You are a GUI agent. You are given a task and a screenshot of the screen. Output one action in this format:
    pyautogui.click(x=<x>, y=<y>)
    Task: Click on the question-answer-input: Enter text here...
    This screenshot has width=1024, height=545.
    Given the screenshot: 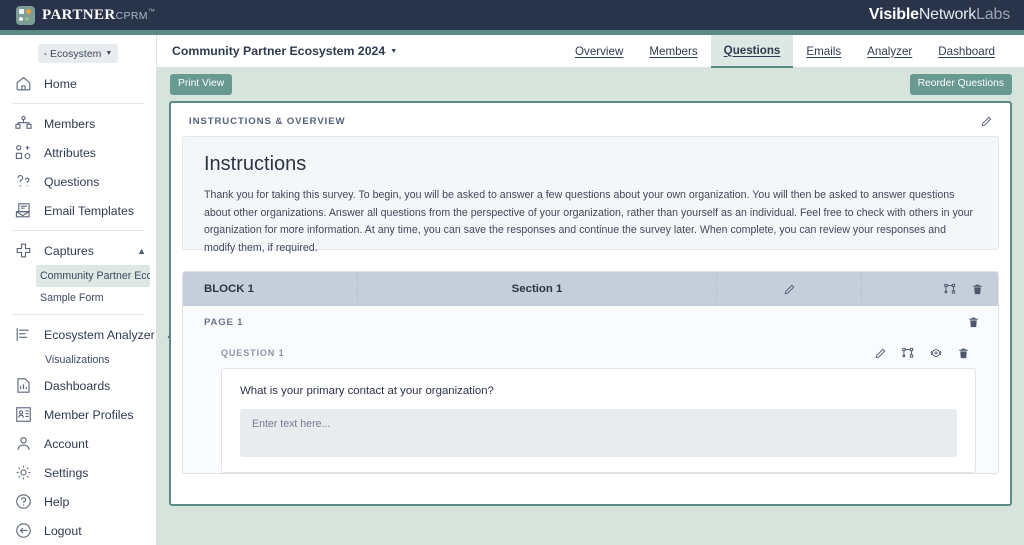 What is the action you would take?
    pyautogui.click(x=598, y=433)
    